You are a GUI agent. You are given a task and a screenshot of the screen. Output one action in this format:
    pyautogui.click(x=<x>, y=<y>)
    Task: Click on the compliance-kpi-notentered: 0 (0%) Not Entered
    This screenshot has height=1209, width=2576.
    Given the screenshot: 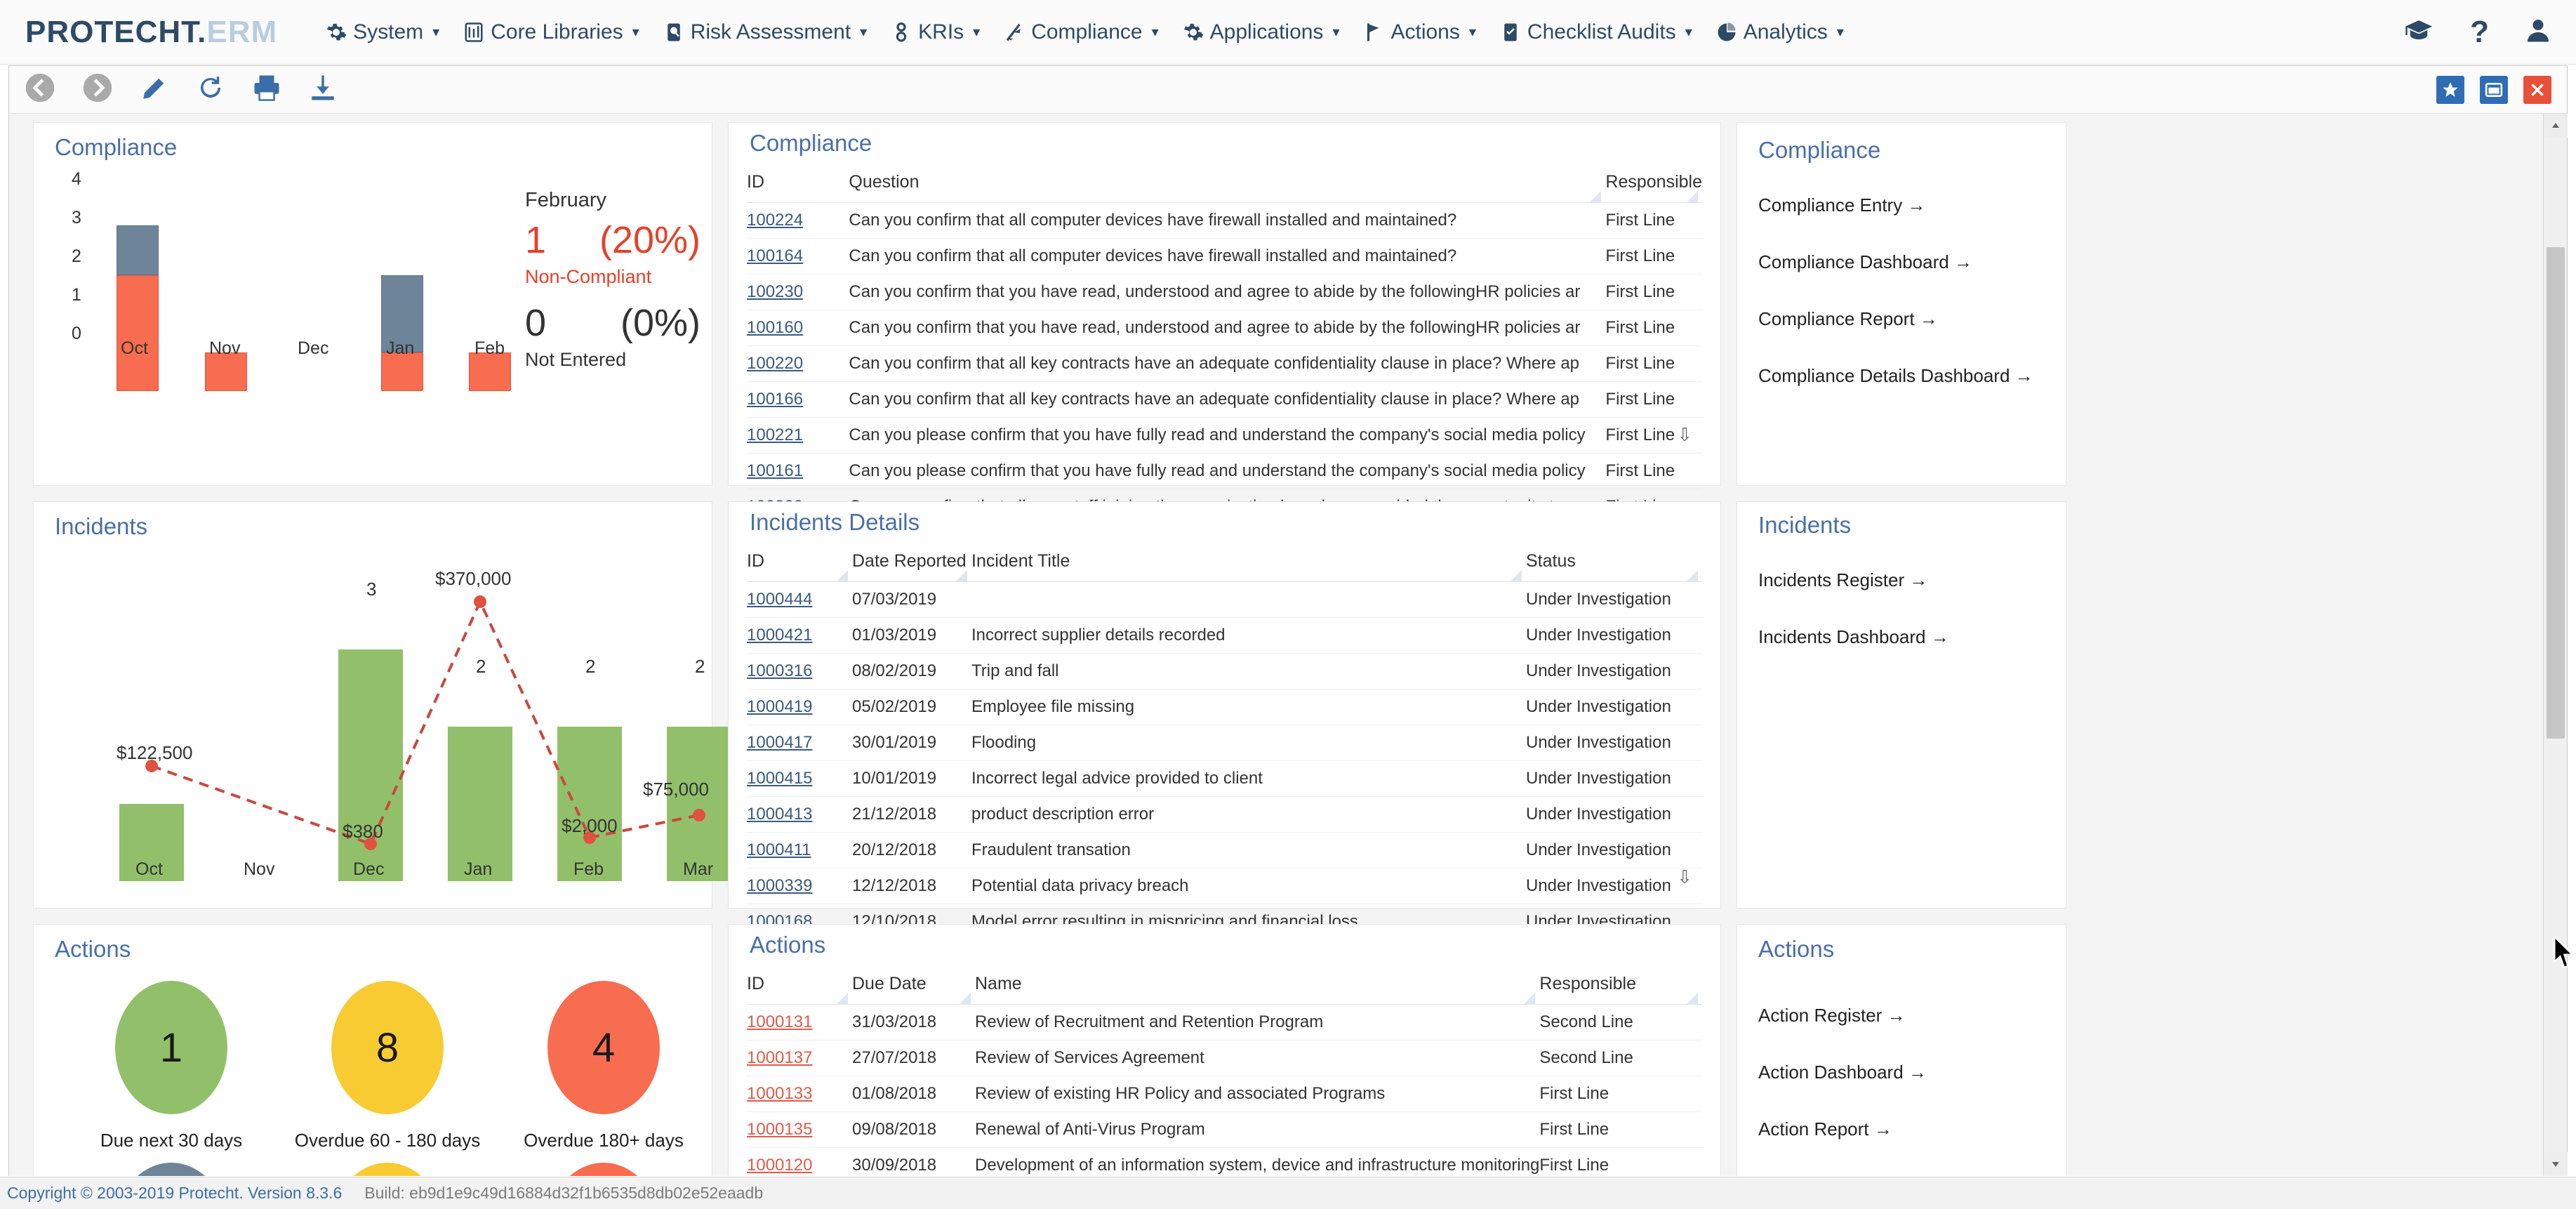 What is the action you would take?
    pyautogui.click(x=613, y=336)
    